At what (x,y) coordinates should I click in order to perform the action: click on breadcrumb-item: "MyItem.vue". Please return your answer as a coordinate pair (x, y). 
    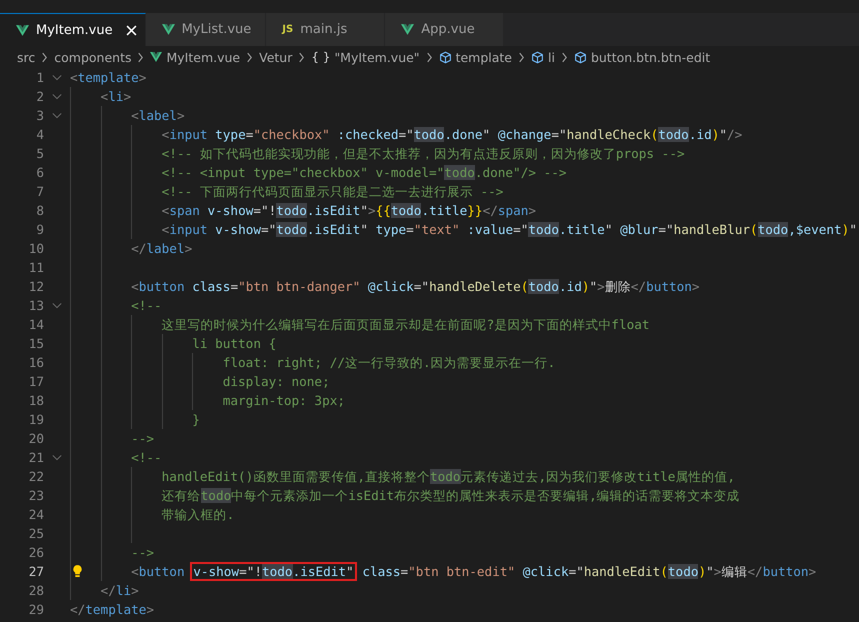
    Looking at the image, I should click on (377, 57).